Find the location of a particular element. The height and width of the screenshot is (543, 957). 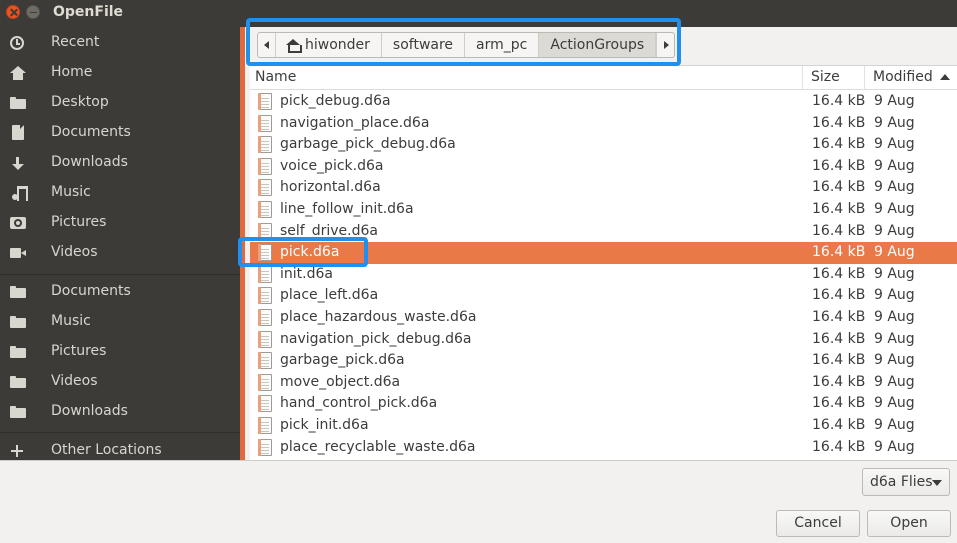

file-name: navigation_pick_debug.d6a is located at coordinates (376, 338).